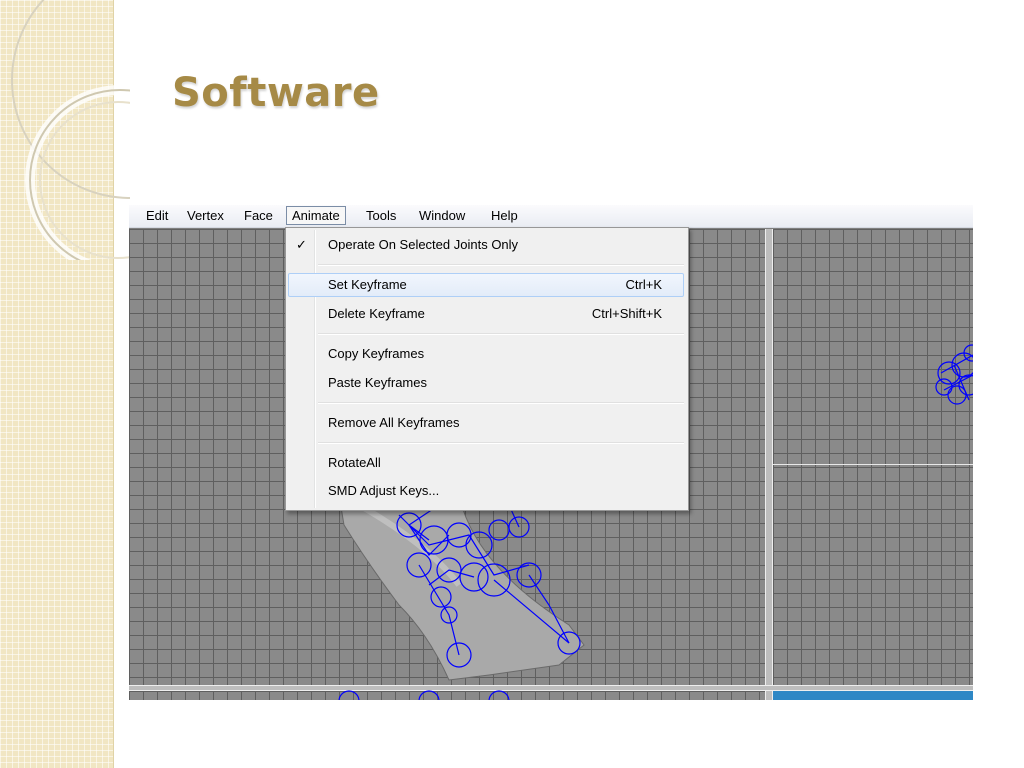  I want to click on menu-item-label: Set Keyframe, so click(367, 284).